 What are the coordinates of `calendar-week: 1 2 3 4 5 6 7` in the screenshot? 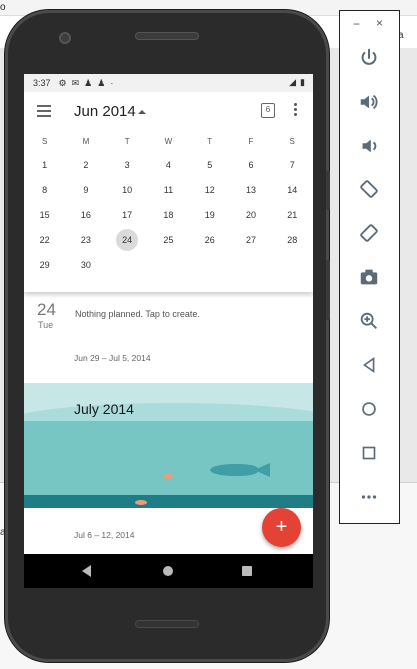 It's located at (168, 164).